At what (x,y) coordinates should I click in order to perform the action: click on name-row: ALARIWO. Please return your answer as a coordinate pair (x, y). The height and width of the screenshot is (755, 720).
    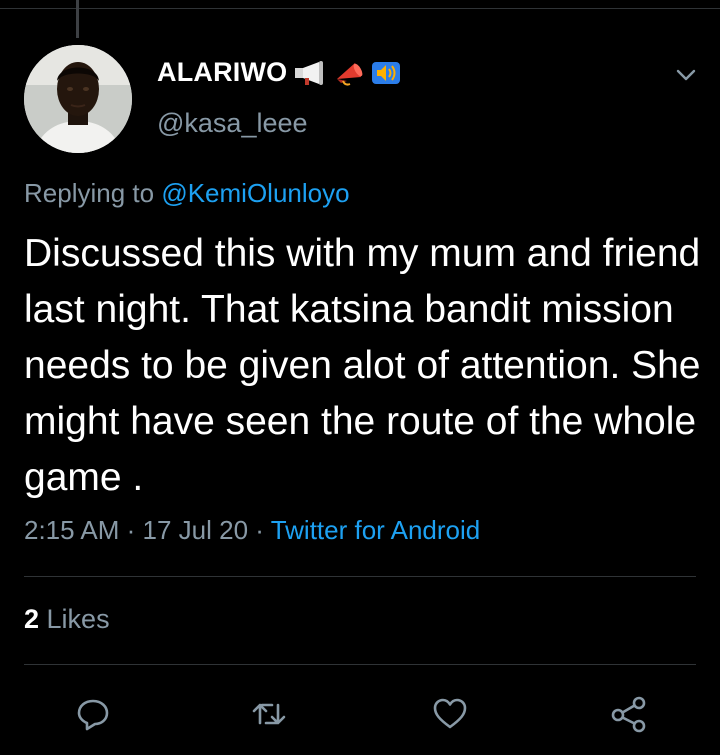
    Looking at the image, I should click on (279, 72).